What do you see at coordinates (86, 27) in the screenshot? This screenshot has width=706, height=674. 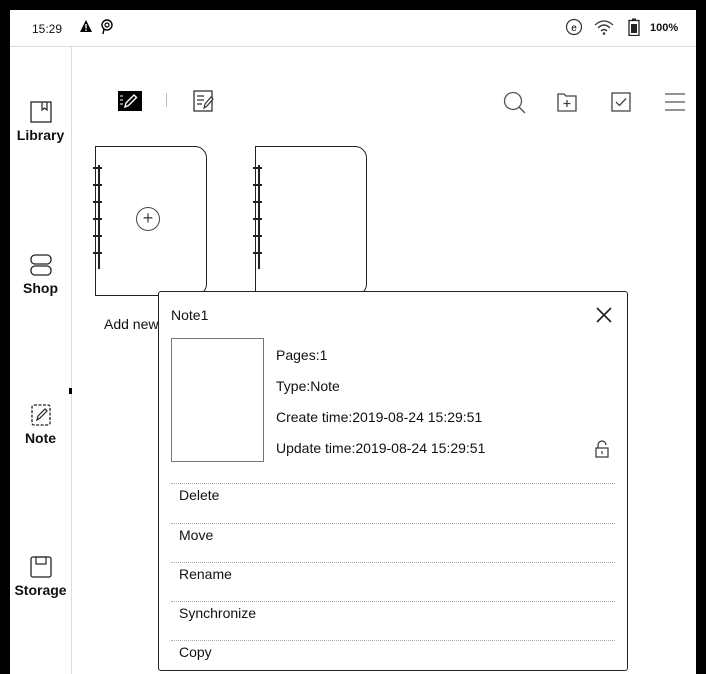 I see `alert-icon` at bounding box center [86, 27].